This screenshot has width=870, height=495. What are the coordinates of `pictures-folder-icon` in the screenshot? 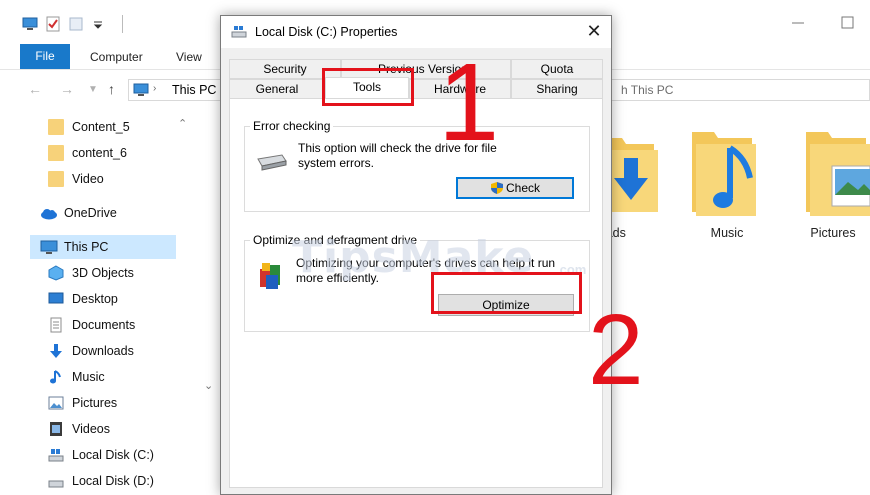 It's located at (837, 173).